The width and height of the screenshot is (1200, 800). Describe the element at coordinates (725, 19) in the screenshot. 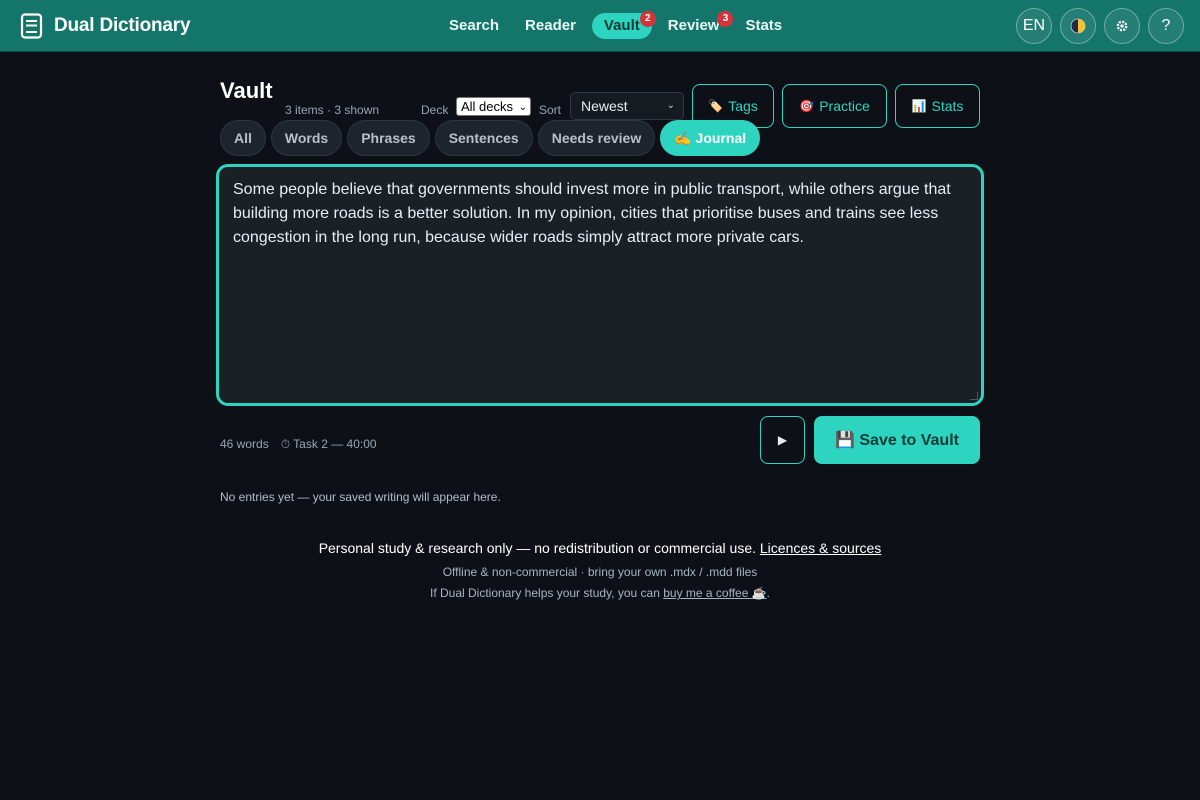

I see `review-count-badge: 3` at that location.